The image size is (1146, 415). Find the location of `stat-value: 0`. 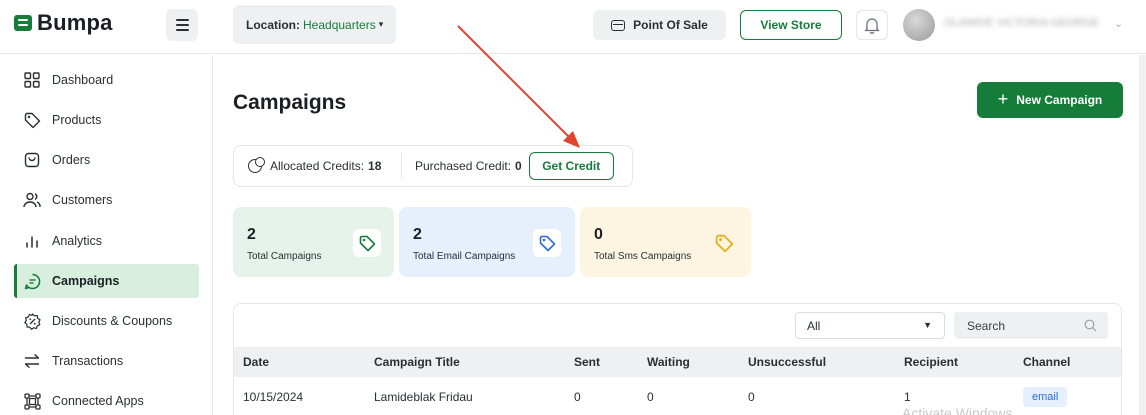

stat-value: 0 is located at coordinates (598, 234).